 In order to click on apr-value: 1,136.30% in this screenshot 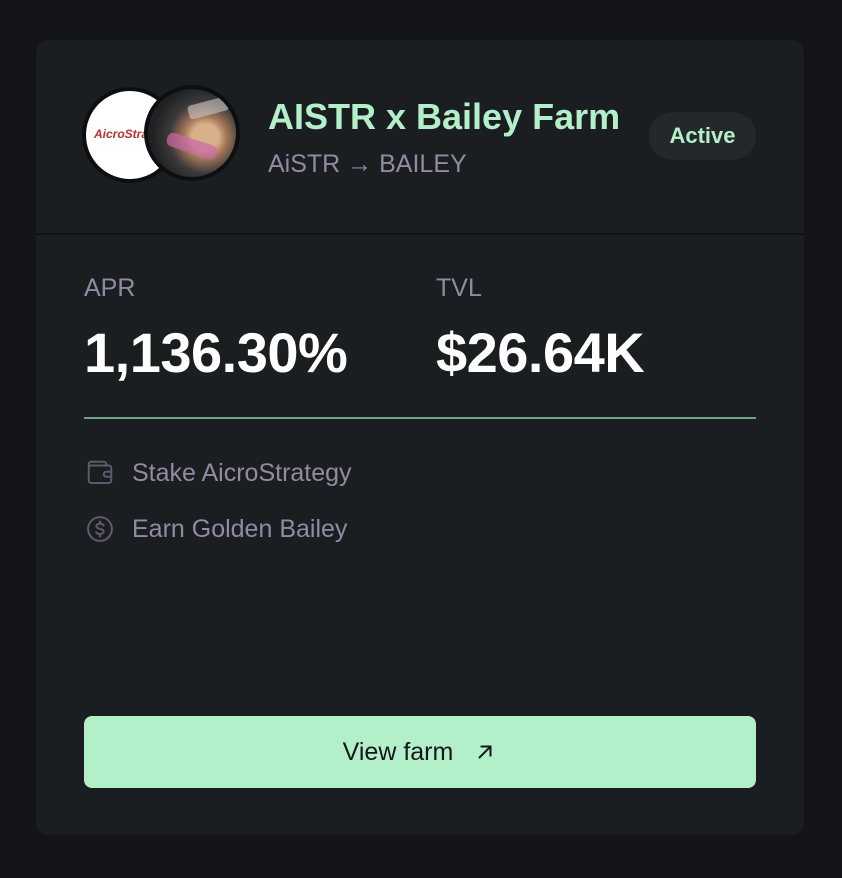, I will do `click(216, 352)`.